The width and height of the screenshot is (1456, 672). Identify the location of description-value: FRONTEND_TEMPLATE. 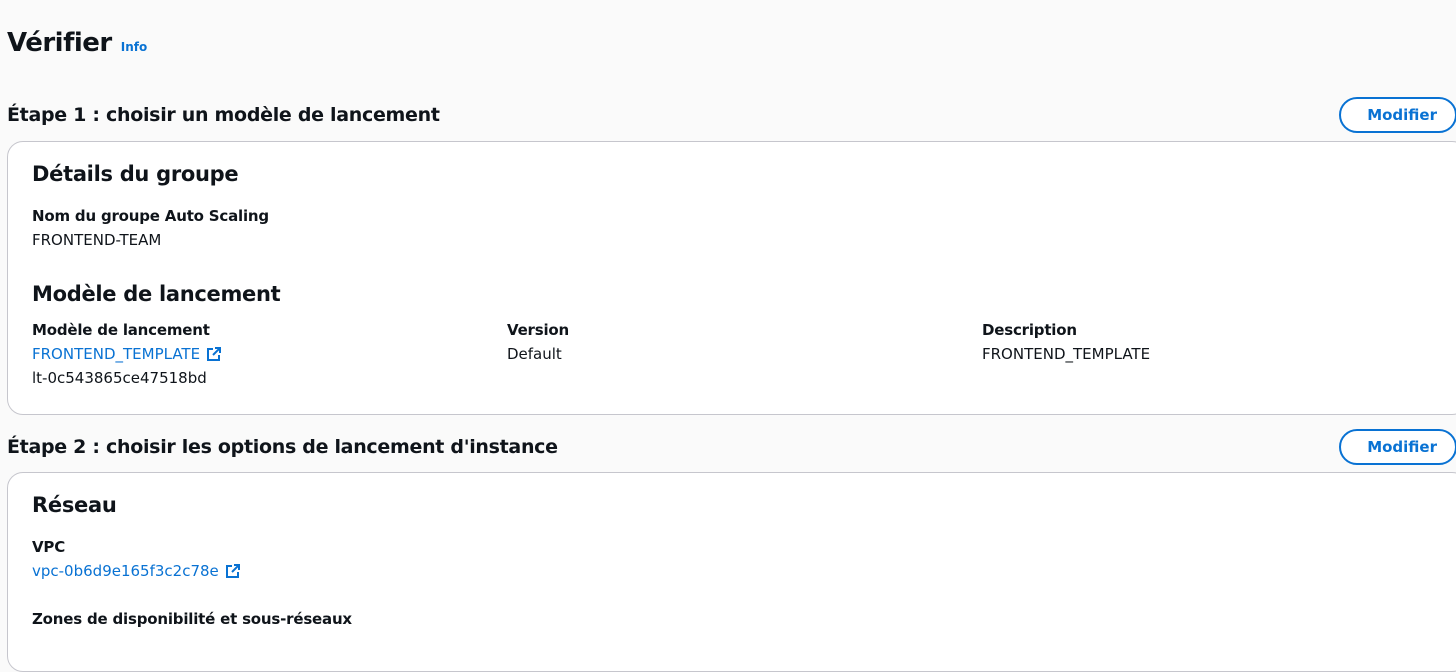
(1066, 354).